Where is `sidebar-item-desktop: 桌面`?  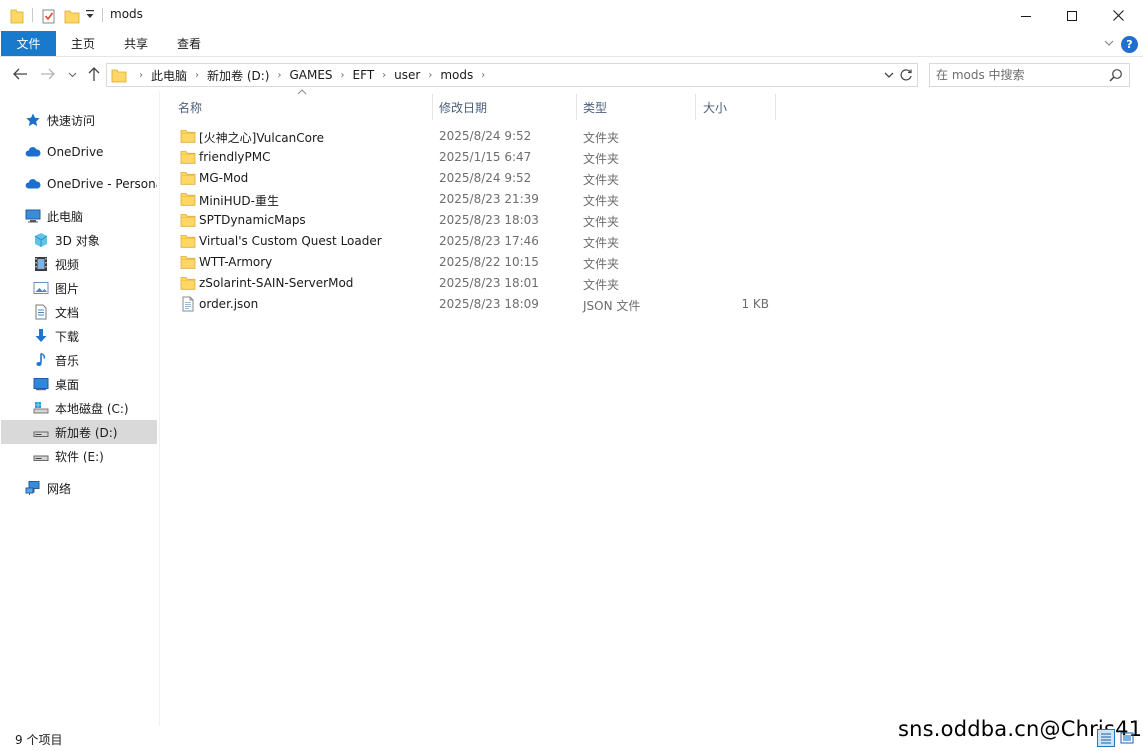
sidebar-item-desktop: 桌面 is located at coordinates (79, 384).